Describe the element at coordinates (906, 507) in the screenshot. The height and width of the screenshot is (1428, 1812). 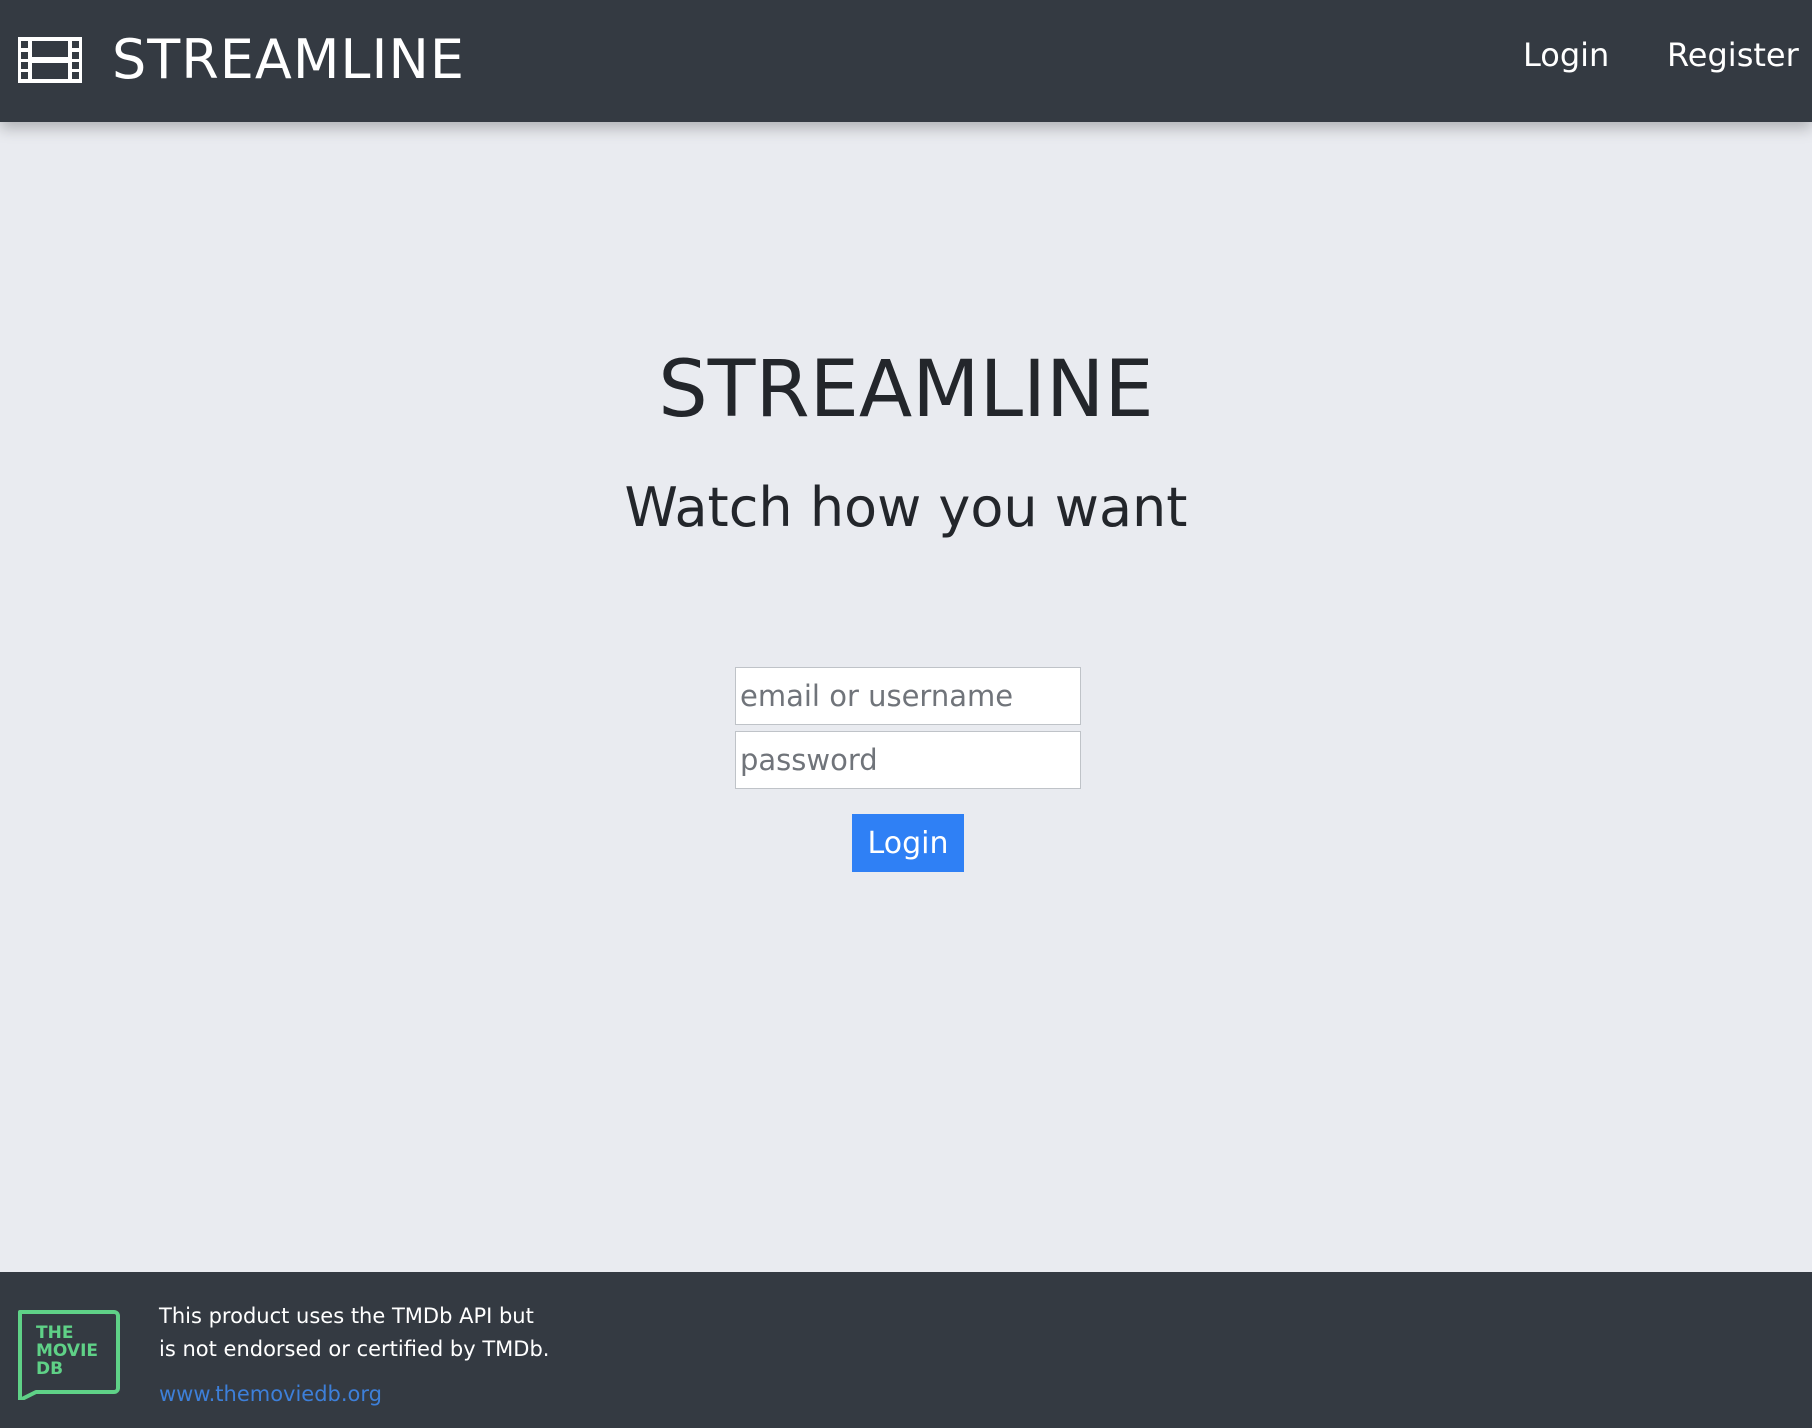
I see `hero-subtitle: Watch how you want` at that location.